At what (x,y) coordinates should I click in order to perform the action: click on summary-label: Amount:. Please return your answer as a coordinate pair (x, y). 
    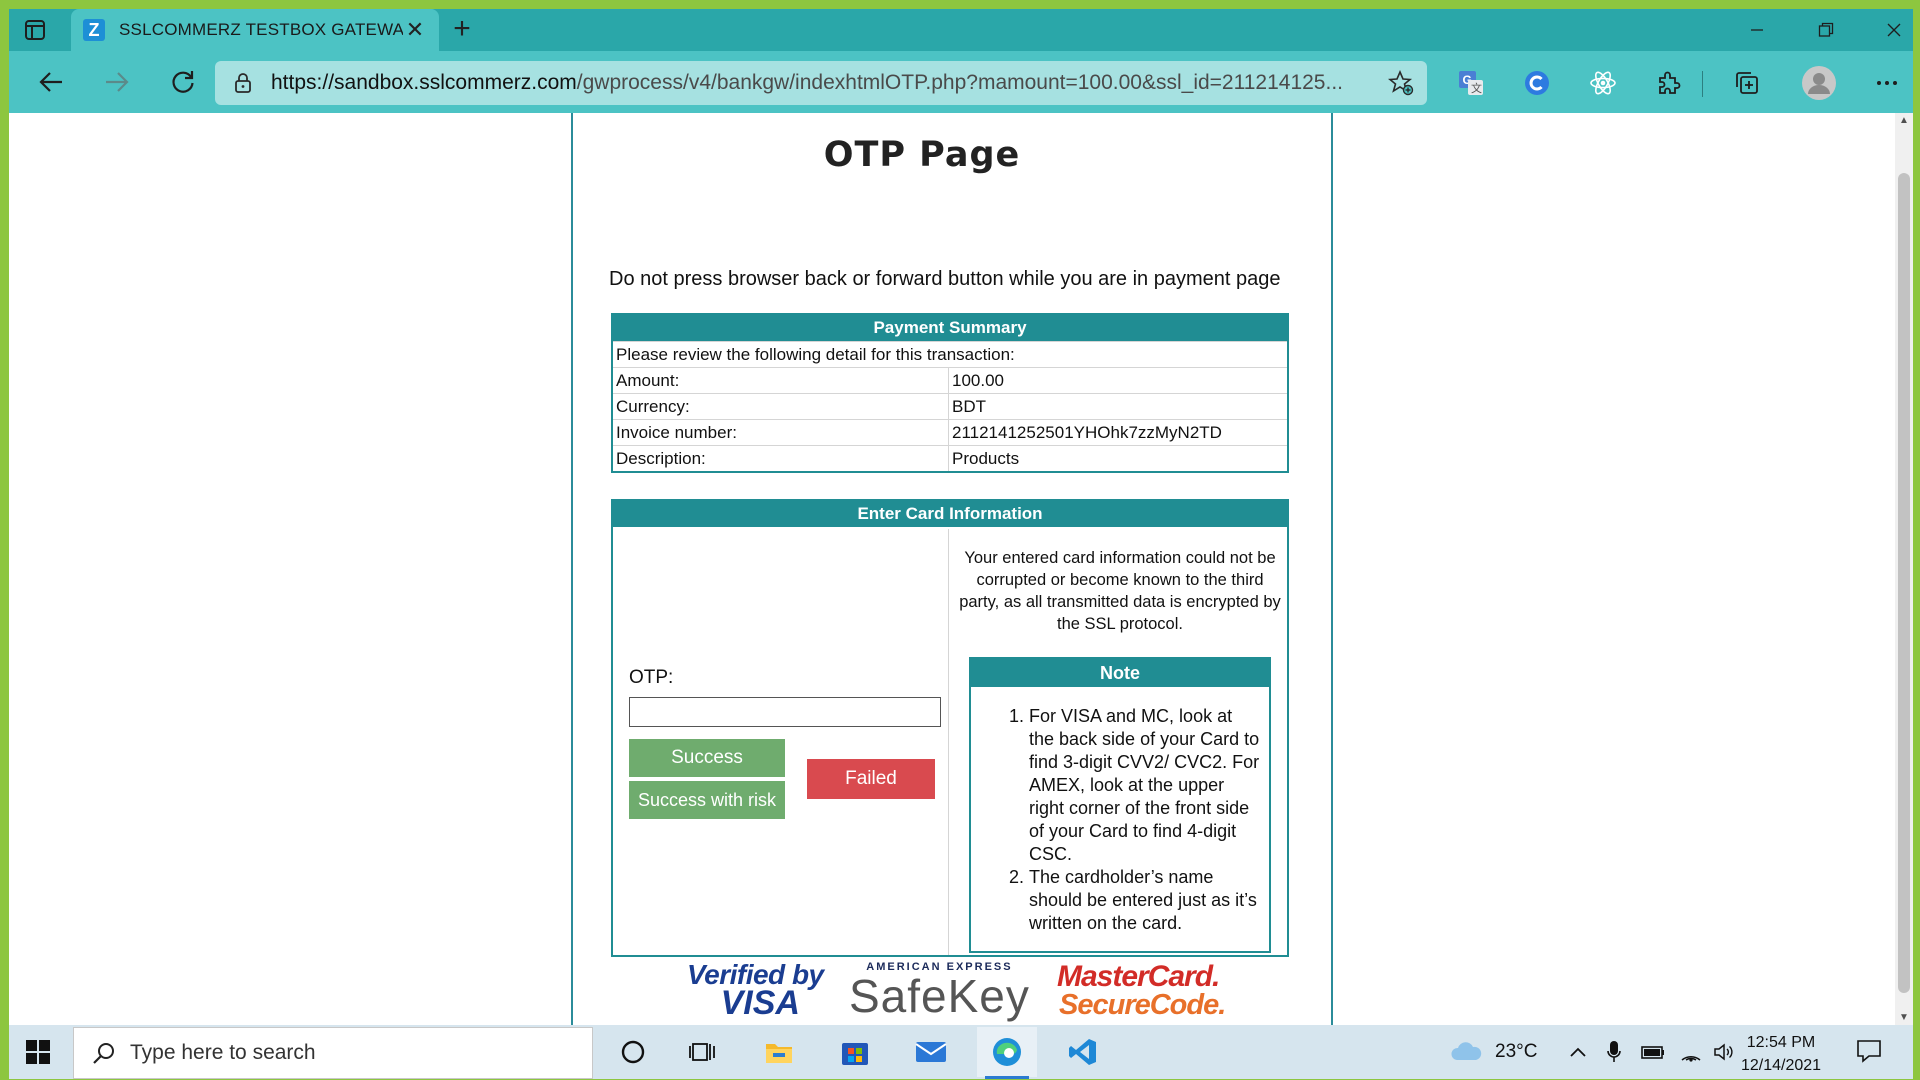
    Looking at the image, I should click on (781, 380).